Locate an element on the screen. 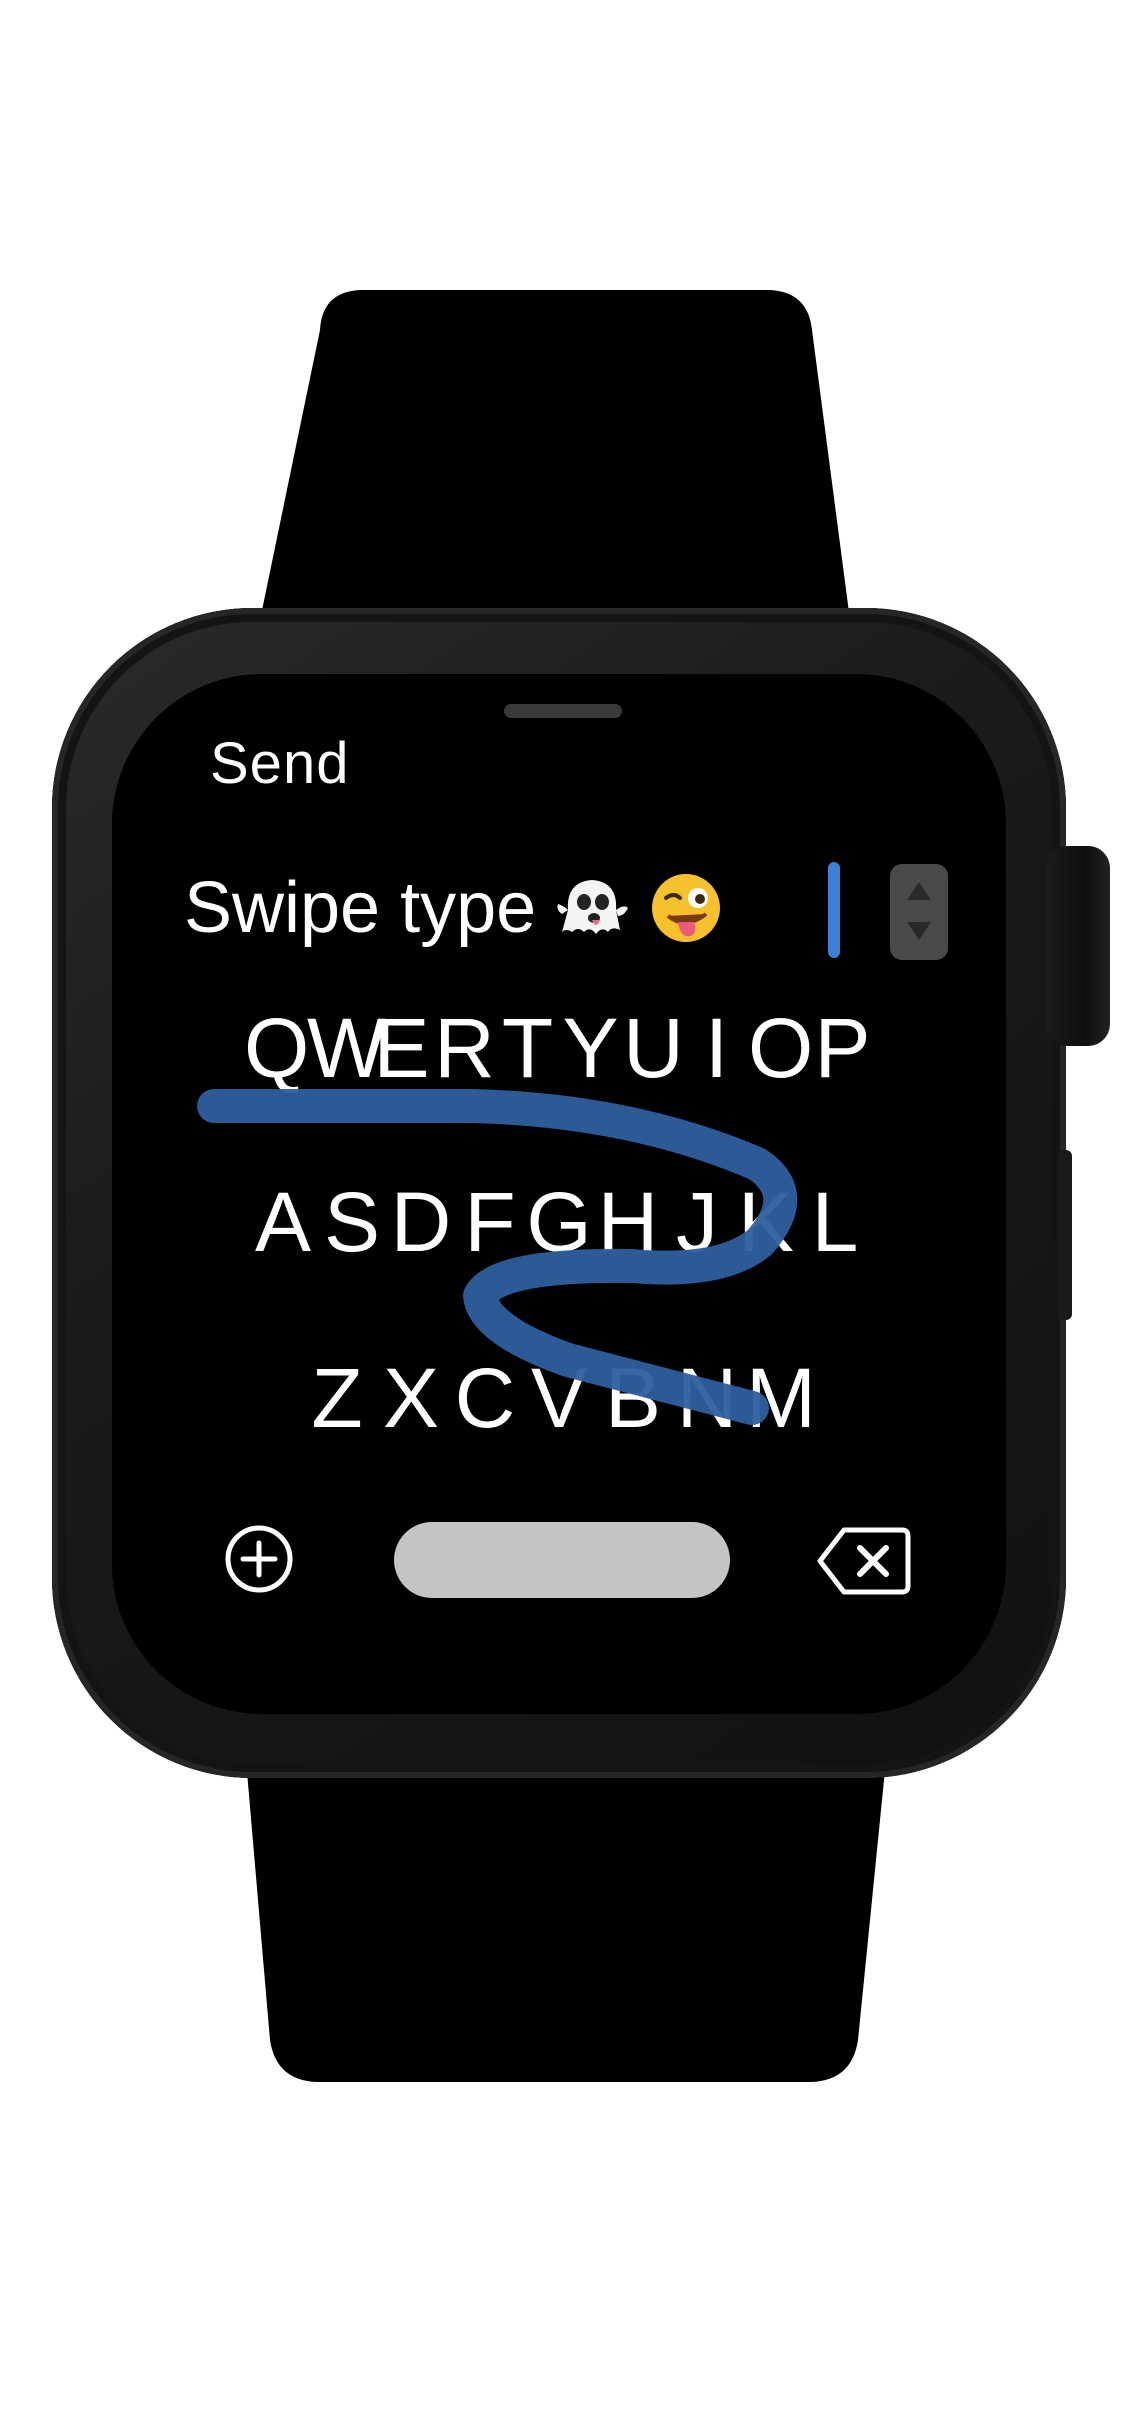 The width and height of the screenshot is (1125, 2436). key-g: G is located at coordinates (559, 1222).